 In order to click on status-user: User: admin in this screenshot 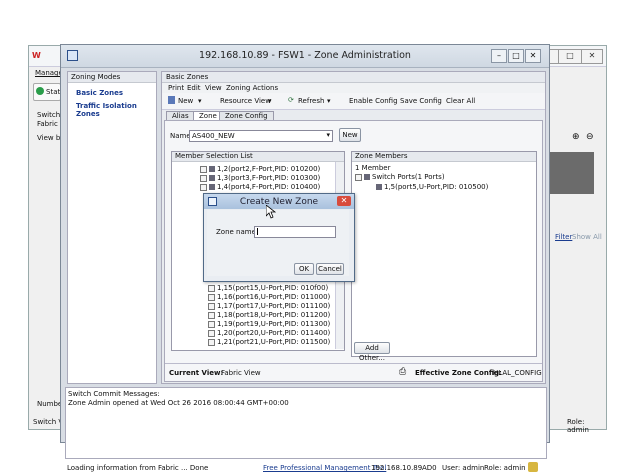, I will do `click(463, 468)`.